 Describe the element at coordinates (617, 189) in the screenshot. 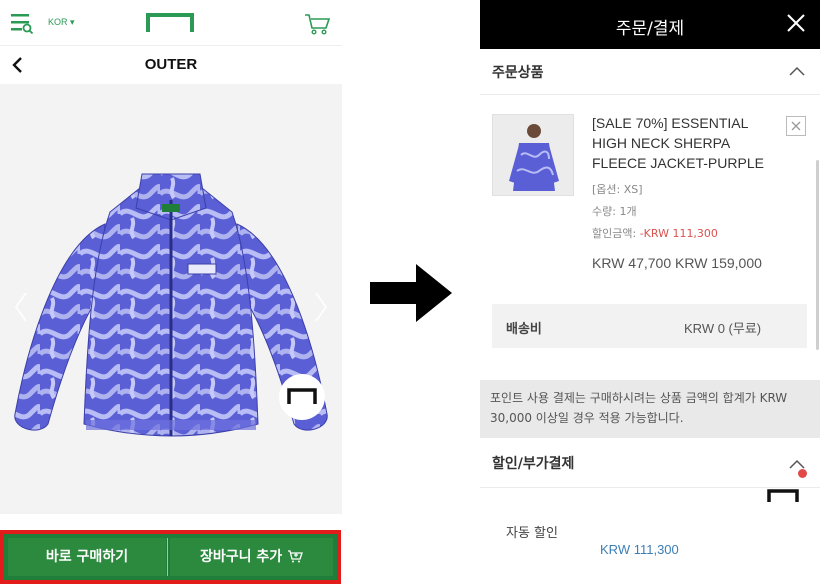

I see `product-option: [옵션: XS]` at that location.